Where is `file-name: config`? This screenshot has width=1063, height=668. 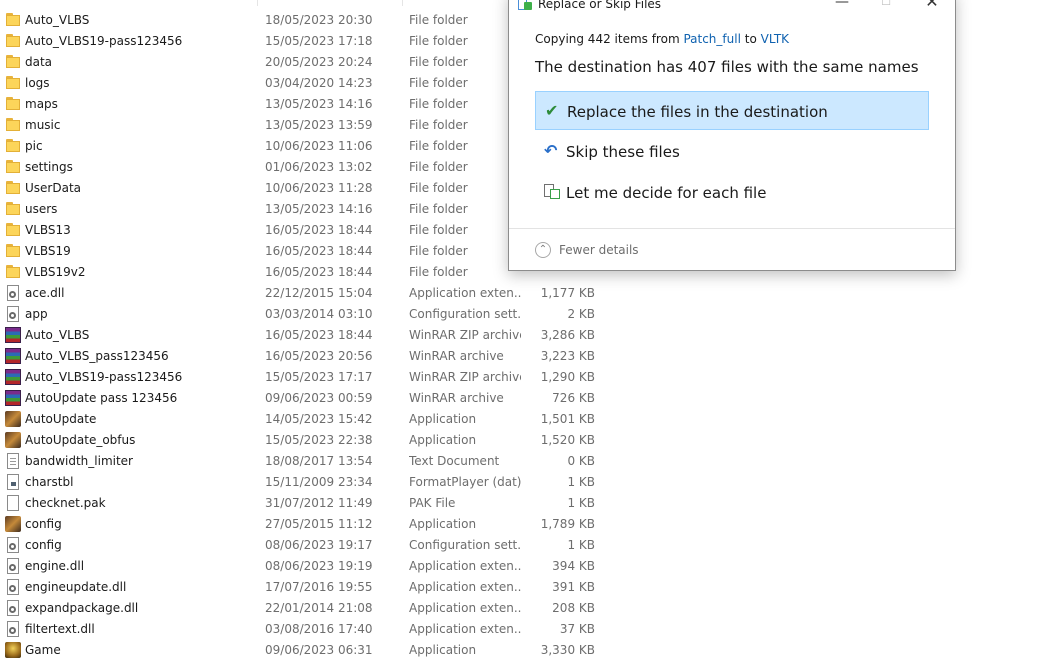
file-name: config is located at coordinates (43, 545).